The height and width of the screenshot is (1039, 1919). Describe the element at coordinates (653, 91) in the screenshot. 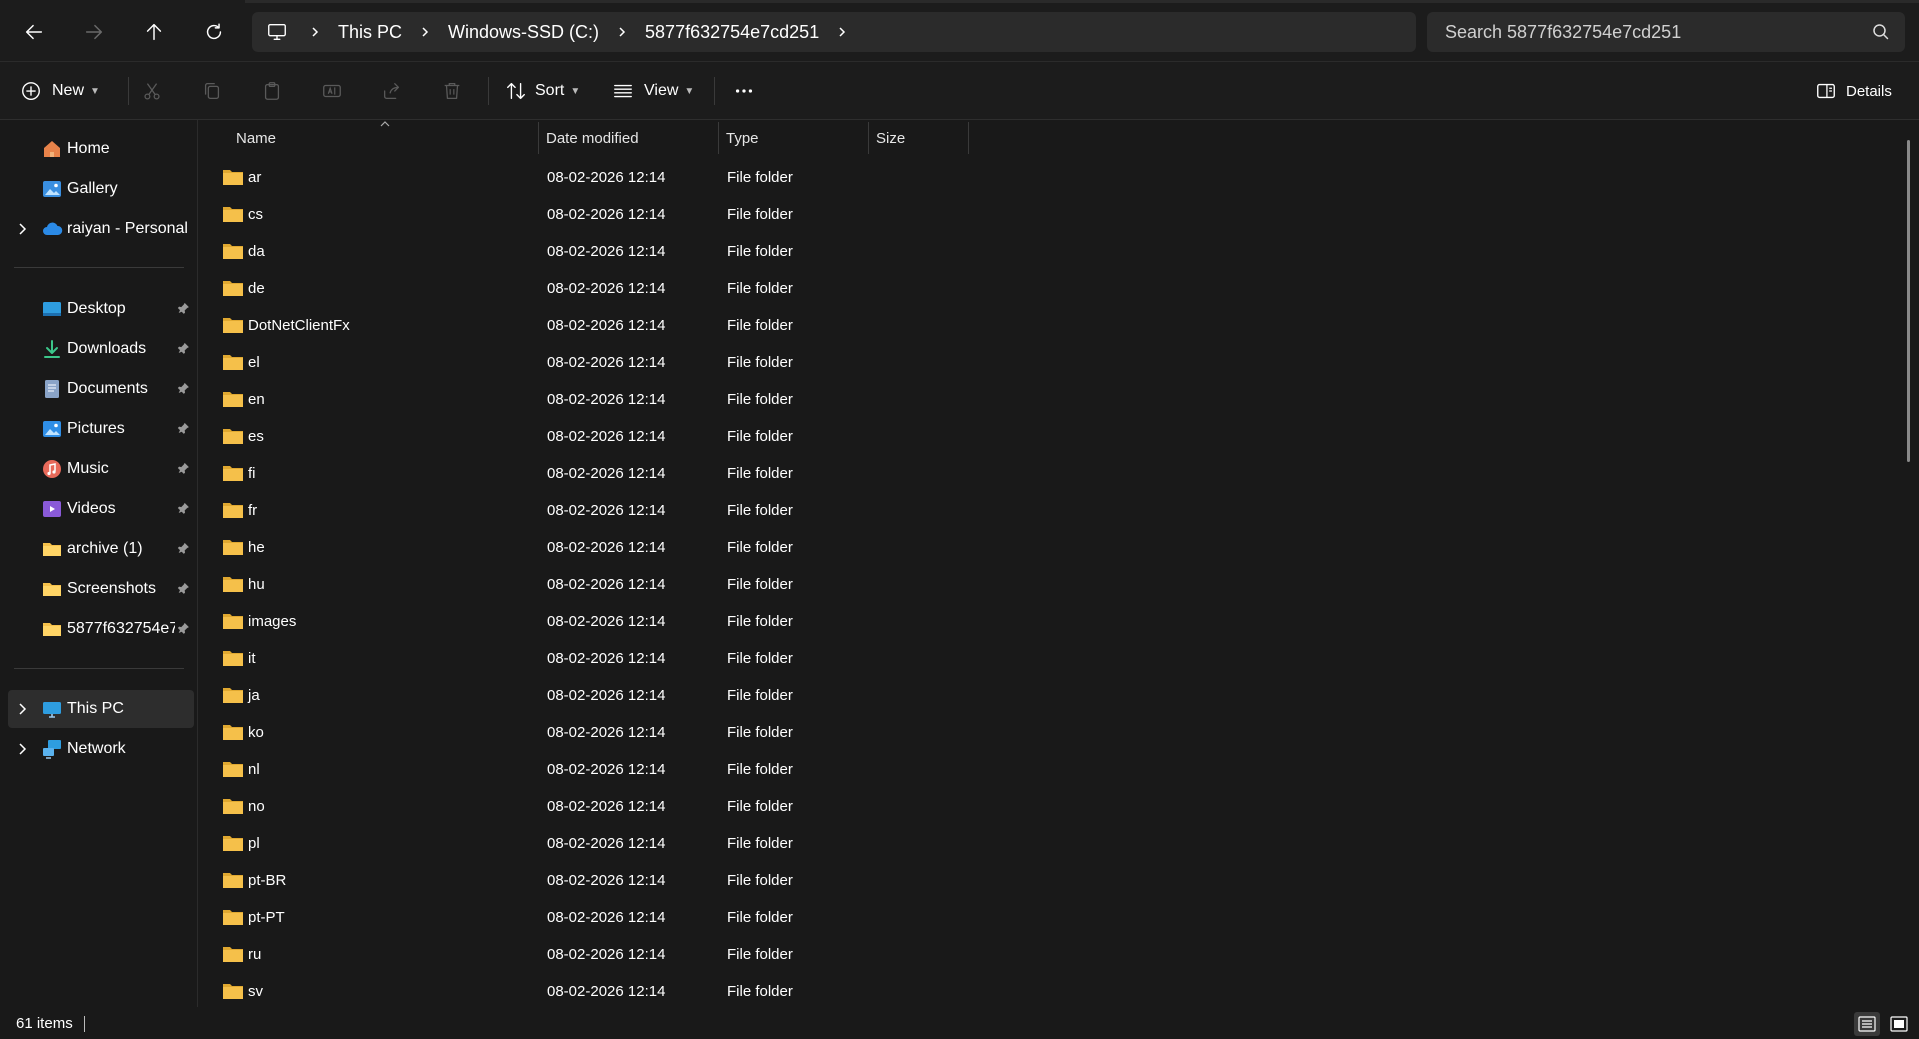

I see `view-button: View ▼` at that location.